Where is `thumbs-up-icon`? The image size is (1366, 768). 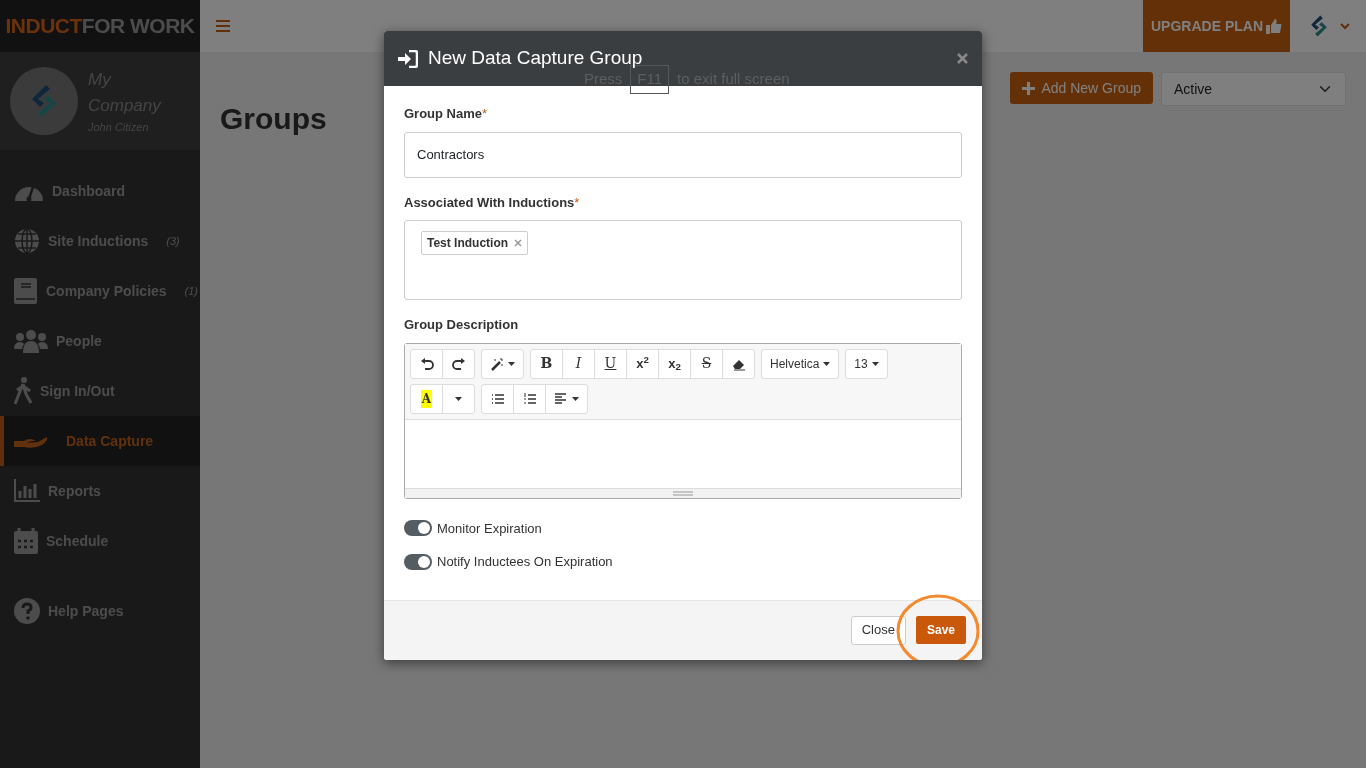
thumbs-up-icon is located at coordinates (1274, 26).